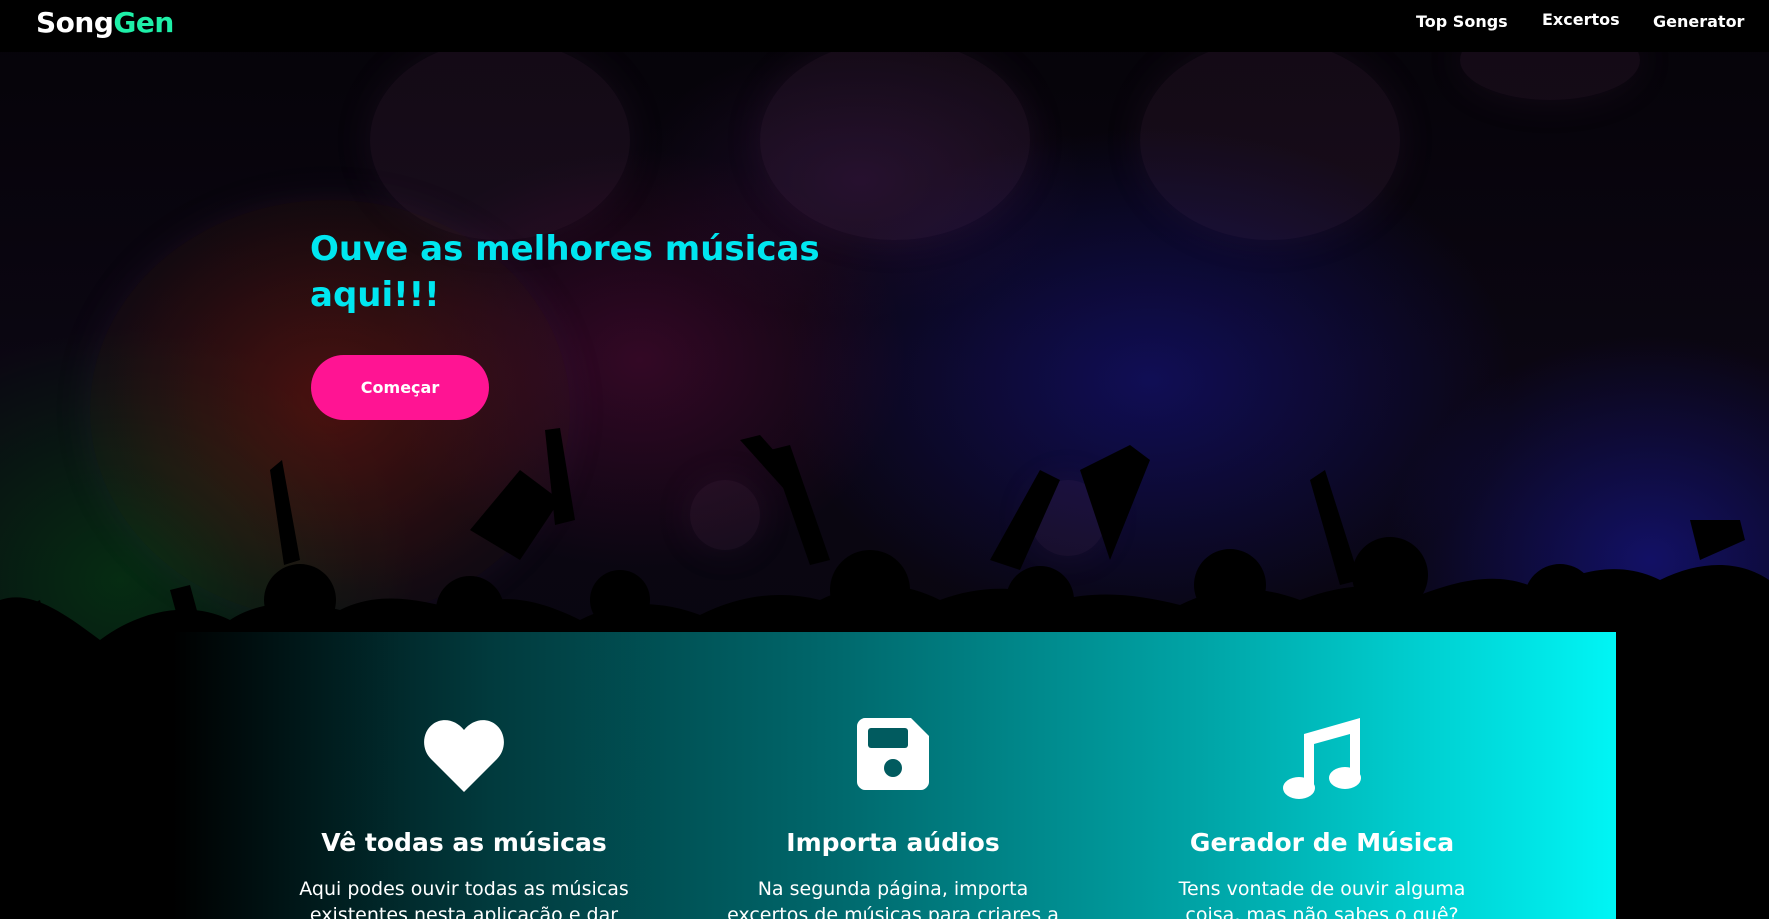 Image resolution: width=1769 pixels, height=919 pixels. Describe the element at coordinates (1698, 21) in the screenshot. I see `nav-link-generator: Generator` at that location.